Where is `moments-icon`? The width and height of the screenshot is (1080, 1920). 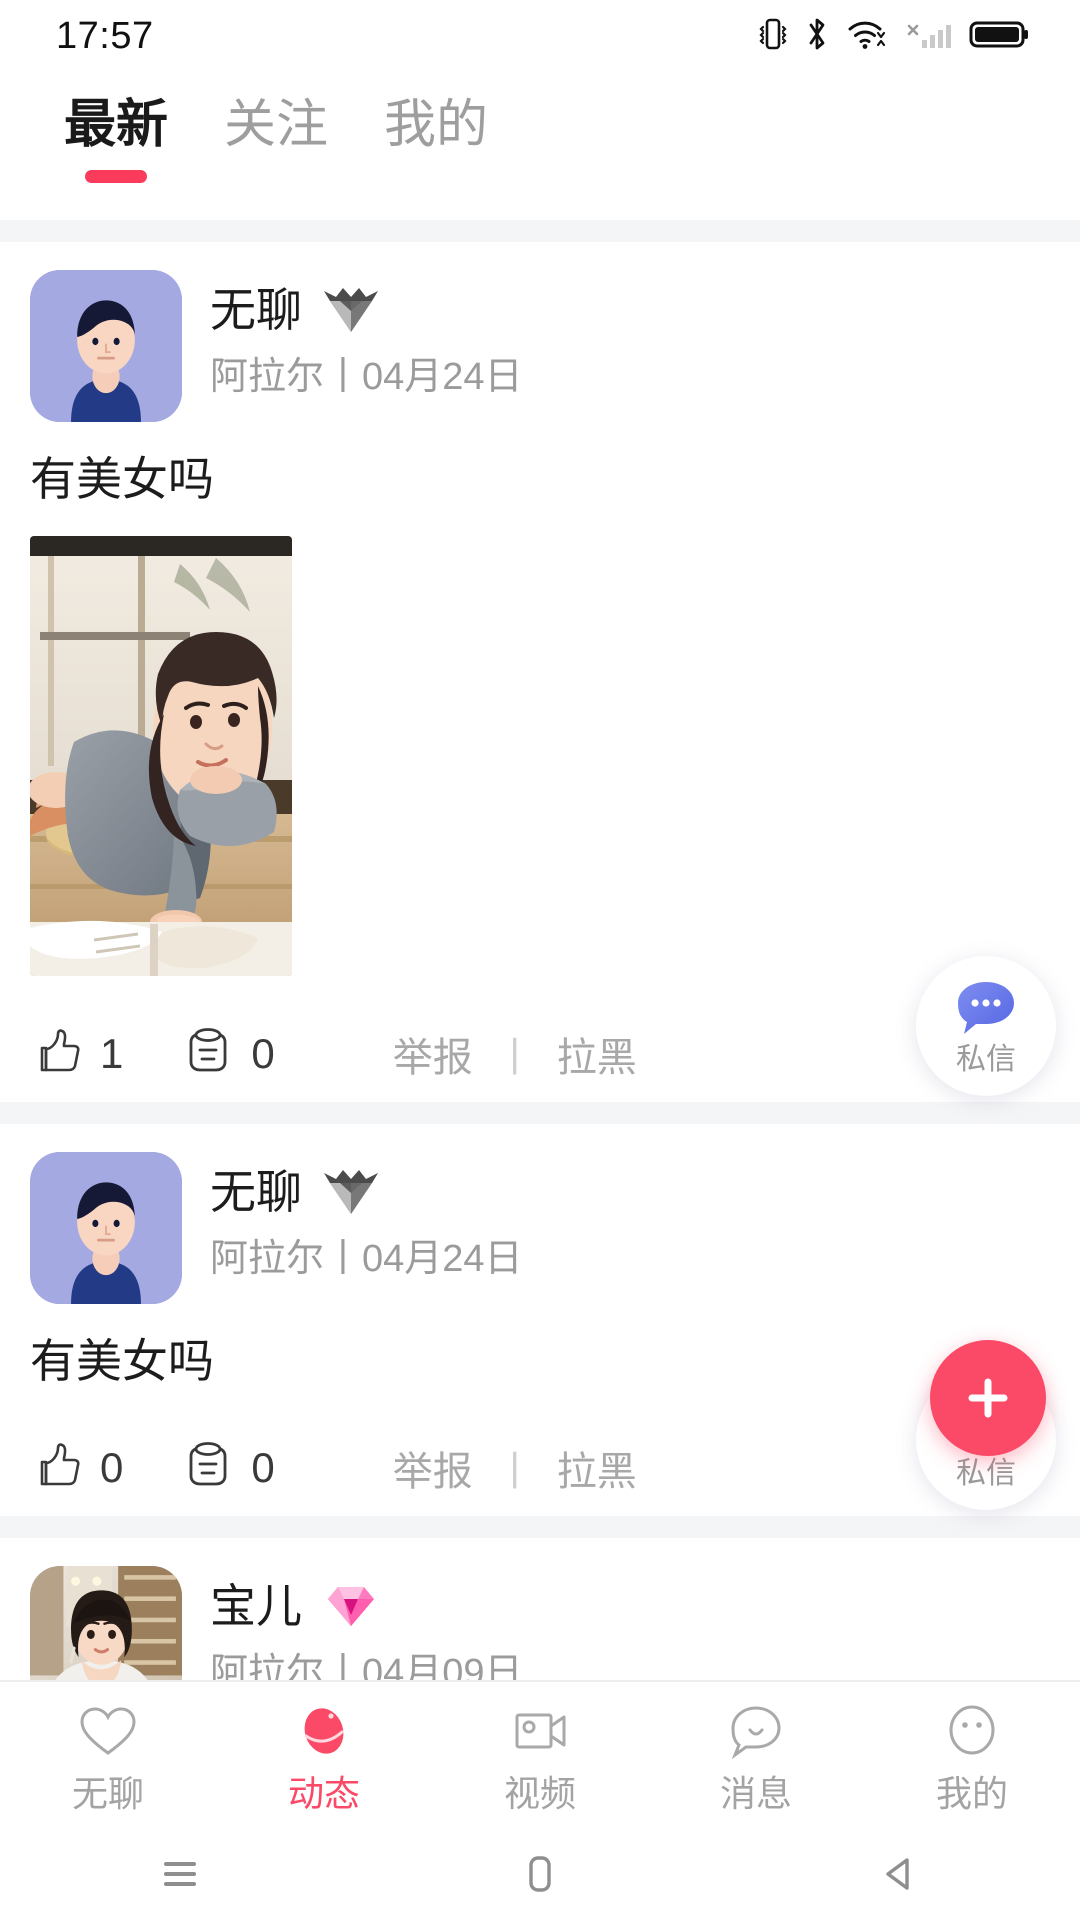
moments-icon is located at coordinates (324, 1731).